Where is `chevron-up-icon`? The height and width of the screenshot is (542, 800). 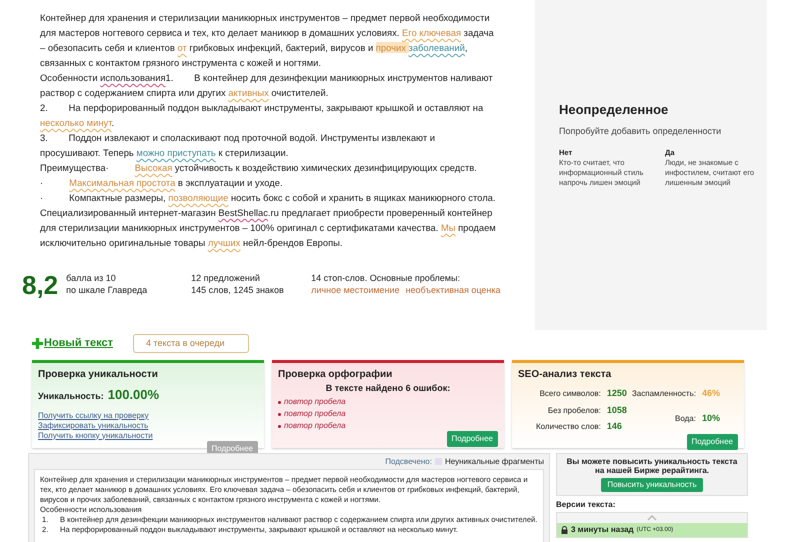 chevron-up-icon is located at coordinates (652, 518).